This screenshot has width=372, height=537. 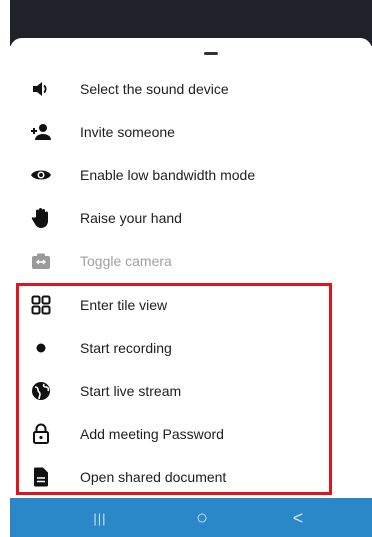 I want to click on menu-item-label: Enable low bandwidth mode, so click(x=168, y=175).